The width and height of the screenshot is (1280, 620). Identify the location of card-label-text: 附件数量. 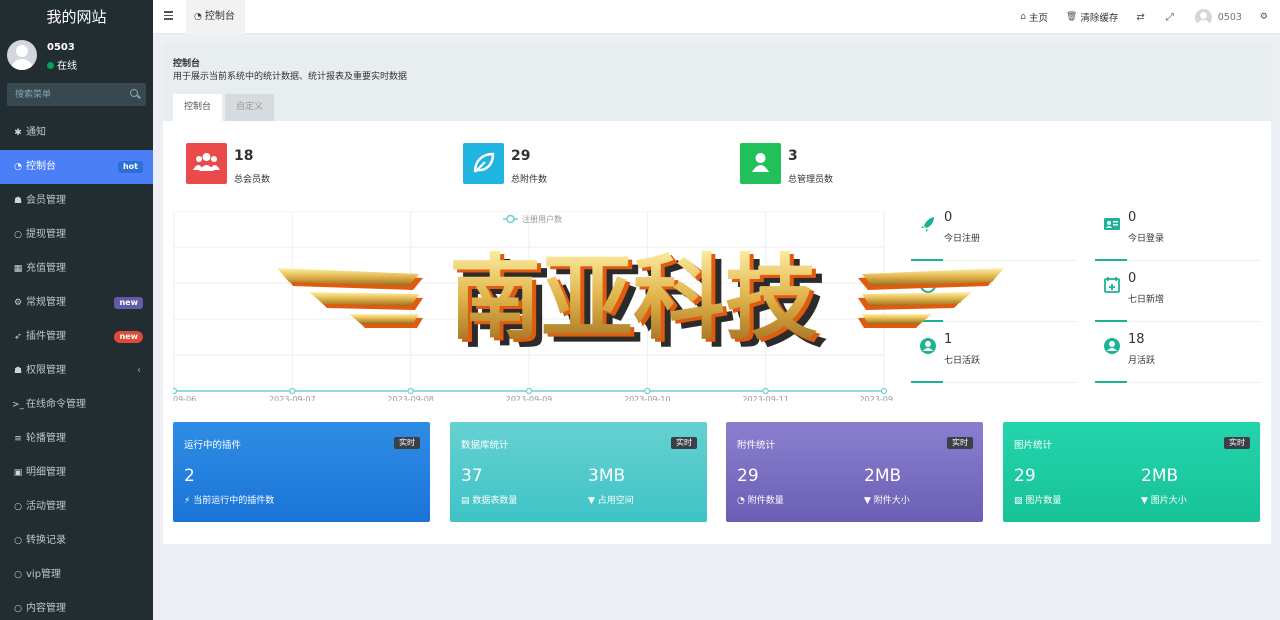
(765, 501).